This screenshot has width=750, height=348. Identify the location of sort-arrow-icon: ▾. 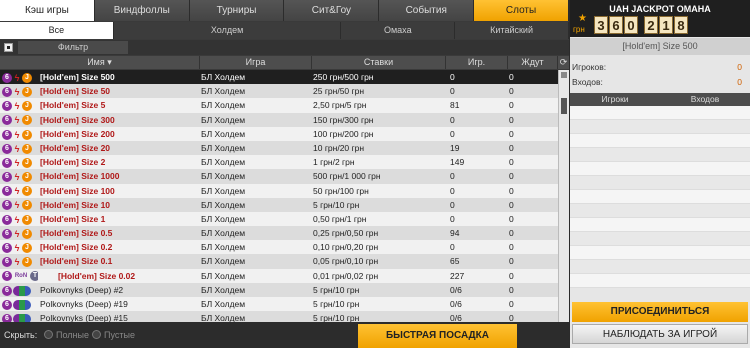
(109, 62).